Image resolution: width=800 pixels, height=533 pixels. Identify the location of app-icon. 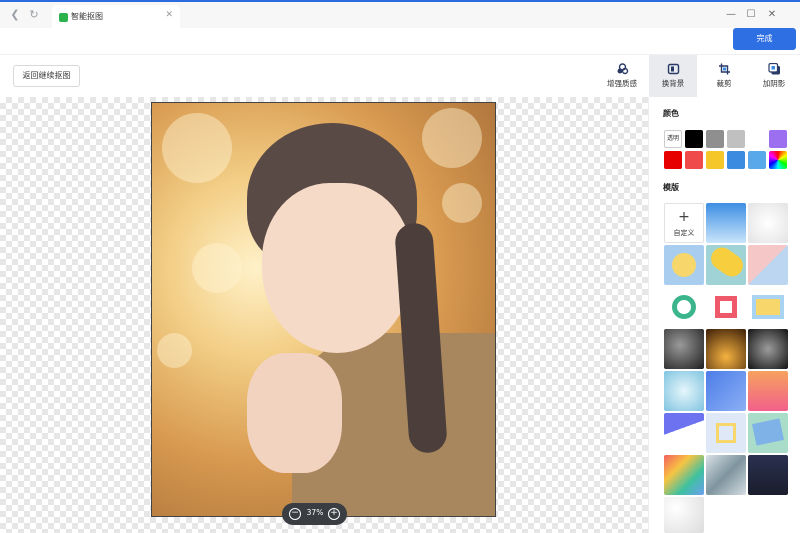
(63, 17).